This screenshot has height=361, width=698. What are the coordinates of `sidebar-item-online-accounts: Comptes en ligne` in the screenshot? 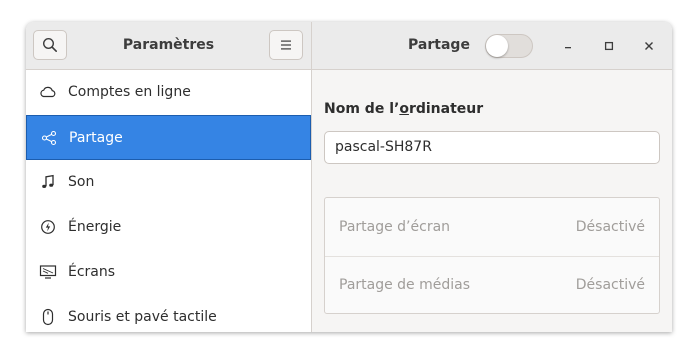 It's located at (168, 92).